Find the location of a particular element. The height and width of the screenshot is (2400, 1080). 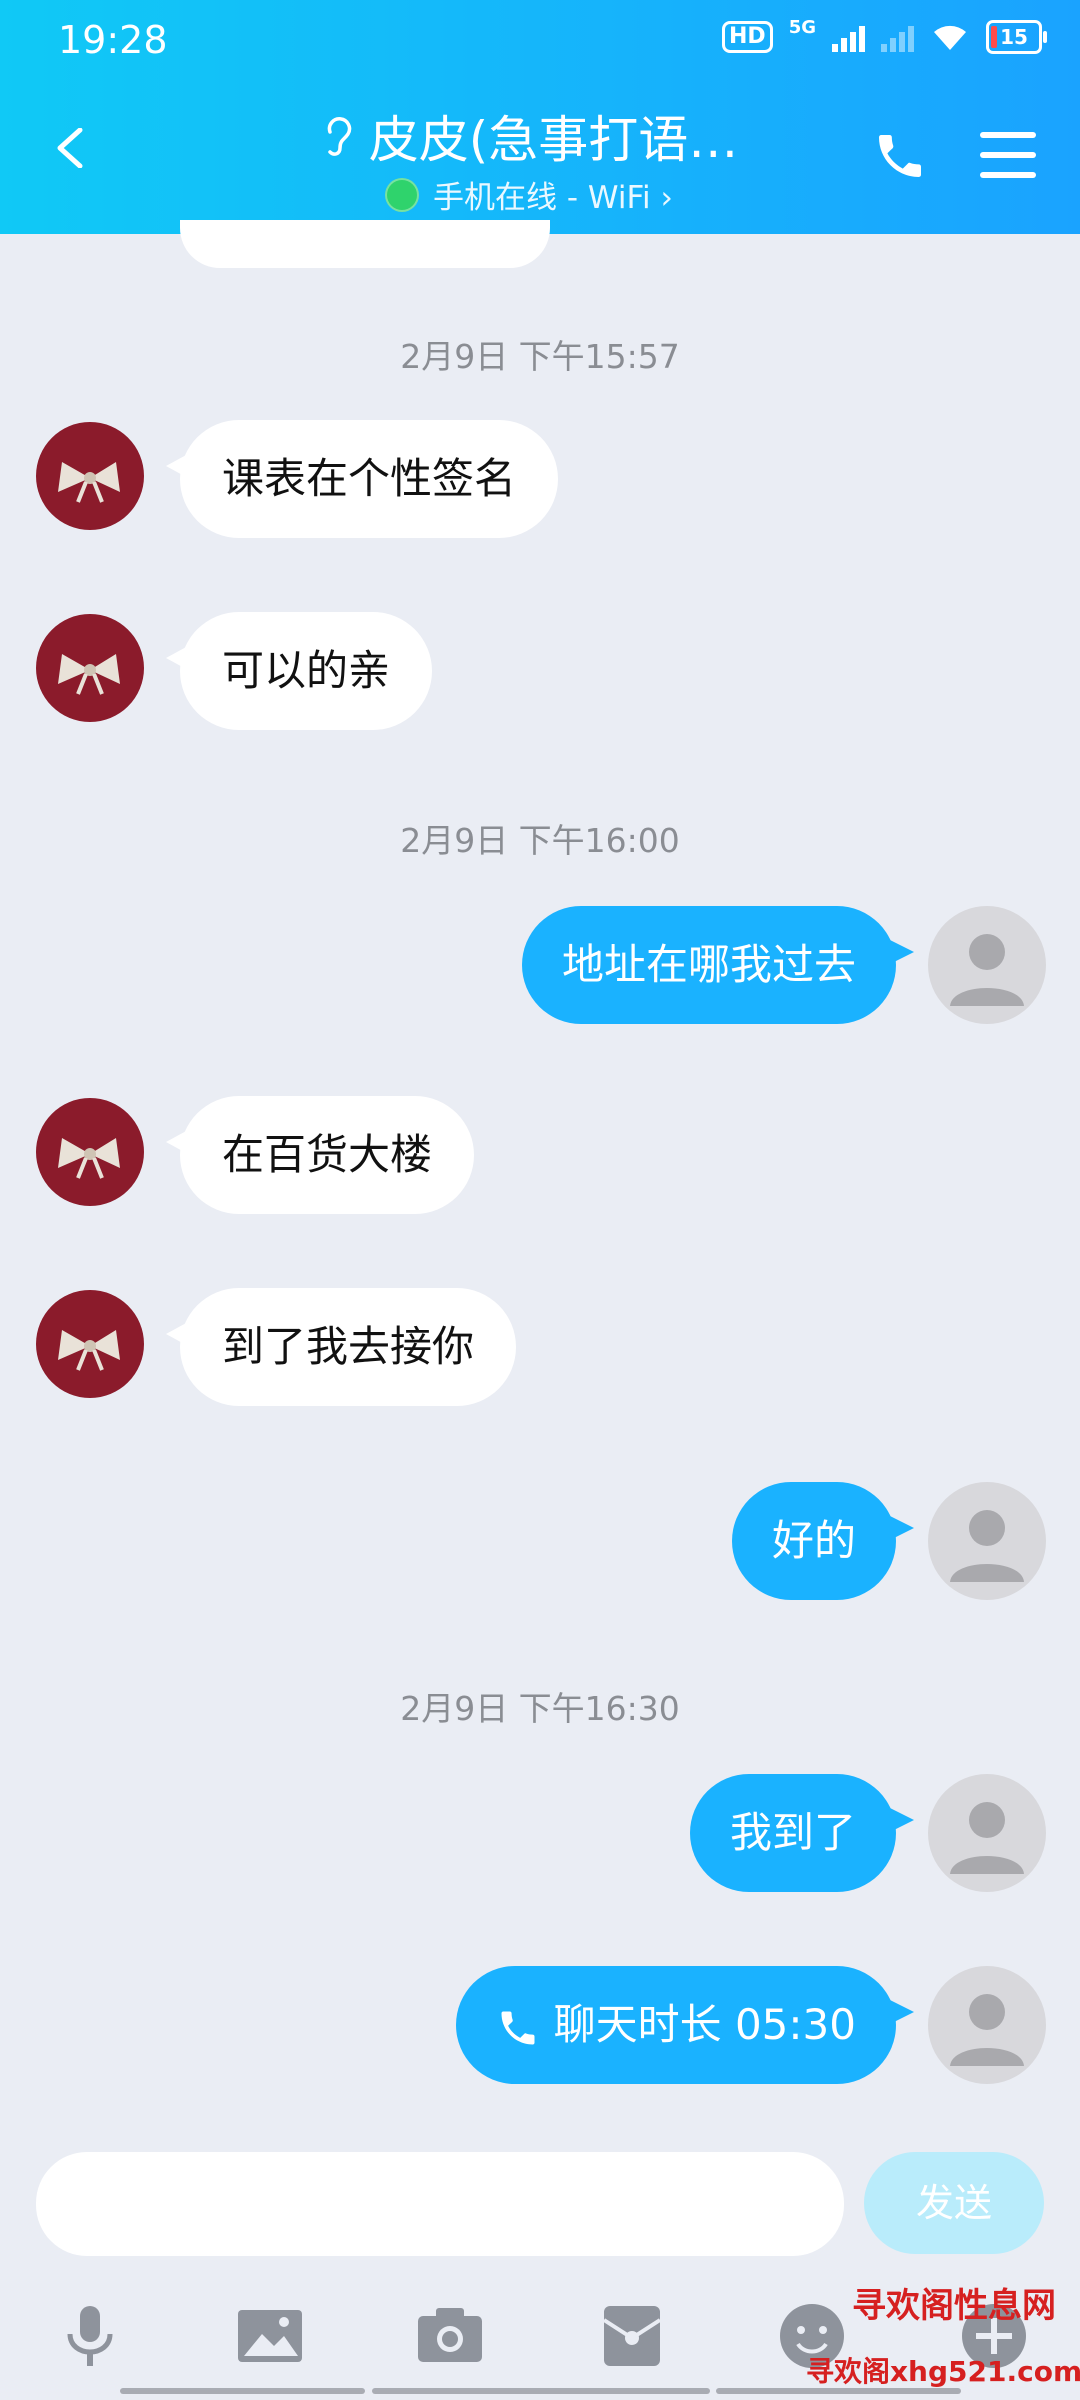

signal-icon is located at coordinates (848, 37).